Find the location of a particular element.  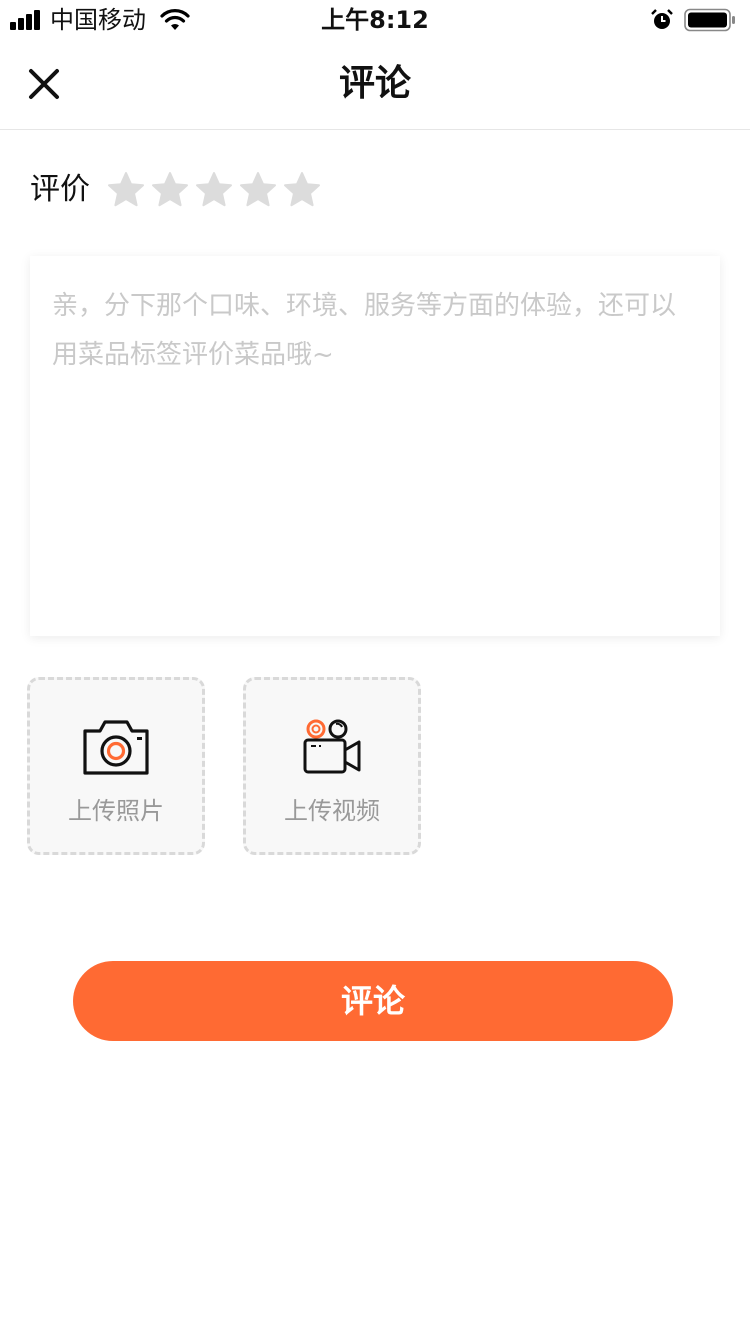

upload-photo-label: 上传照片 is located at coordinates (116, 811).